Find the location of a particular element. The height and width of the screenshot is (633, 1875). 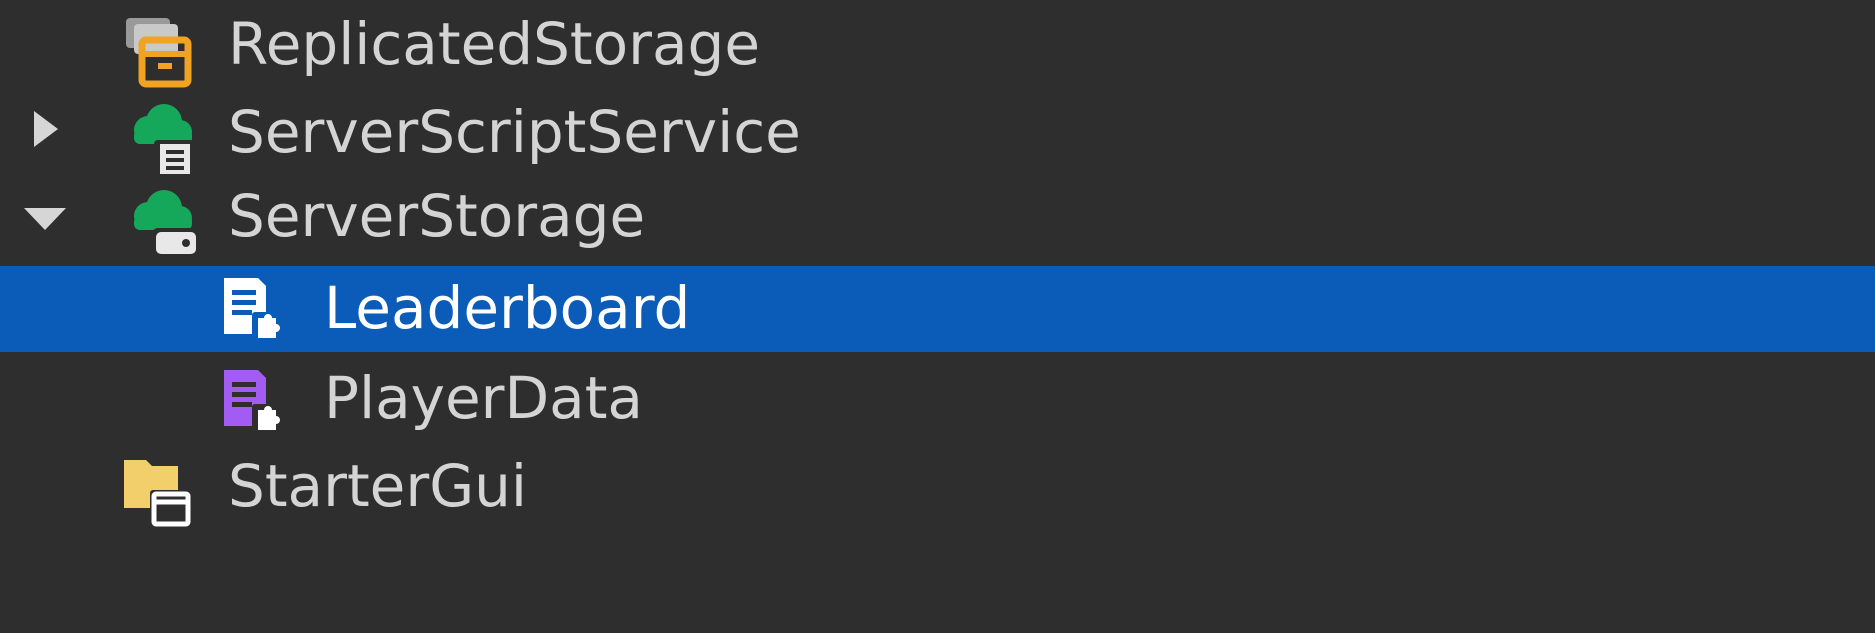

module-script-icon is located at coordinates (259, 309).